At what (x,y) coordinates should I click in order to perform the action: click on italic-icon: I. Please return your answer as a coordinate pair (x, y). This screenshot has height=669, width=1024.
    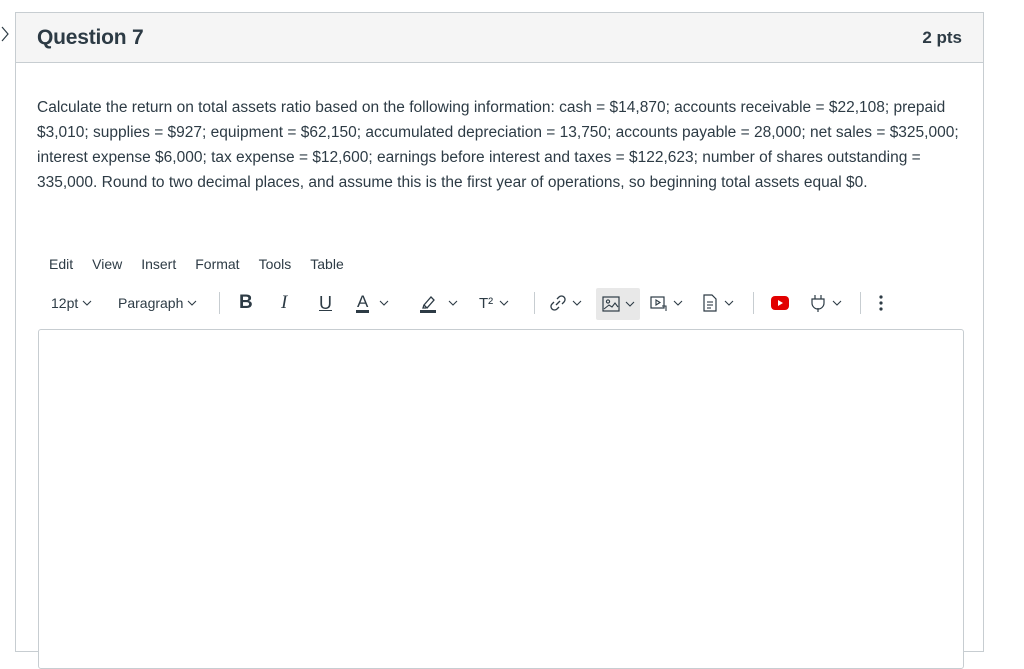
    Looking at the image, I should click on (284, 302).